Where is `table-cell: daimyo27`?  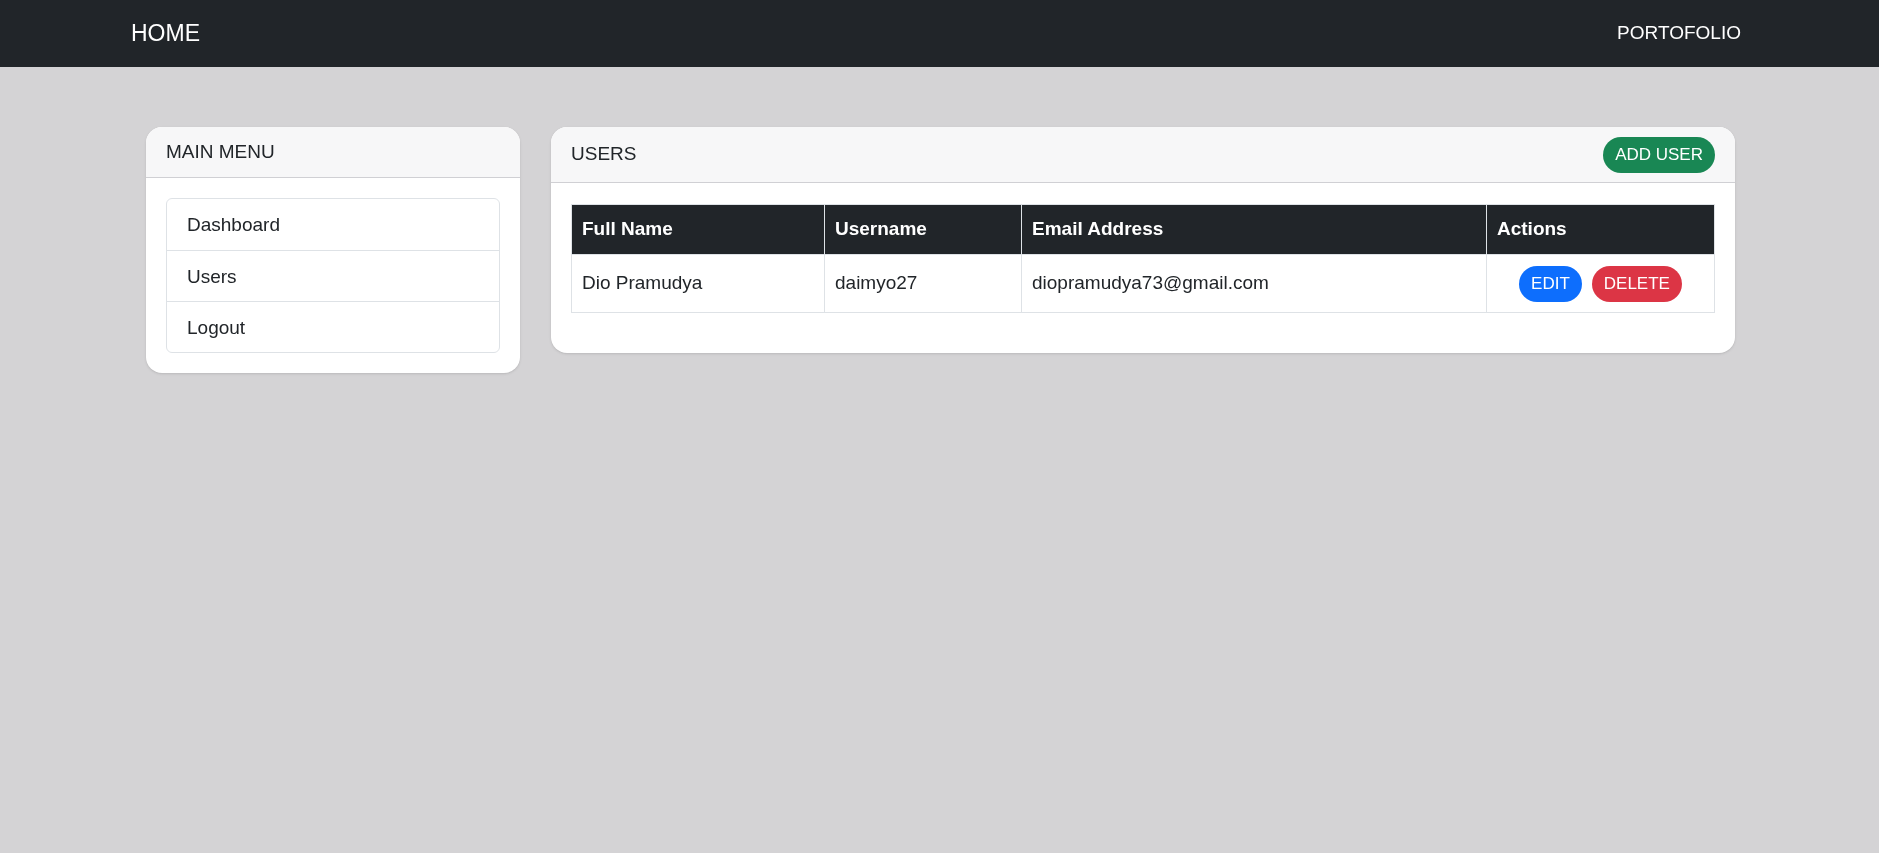
table-cell: daimyo27 is located at coordinates (923, 283).